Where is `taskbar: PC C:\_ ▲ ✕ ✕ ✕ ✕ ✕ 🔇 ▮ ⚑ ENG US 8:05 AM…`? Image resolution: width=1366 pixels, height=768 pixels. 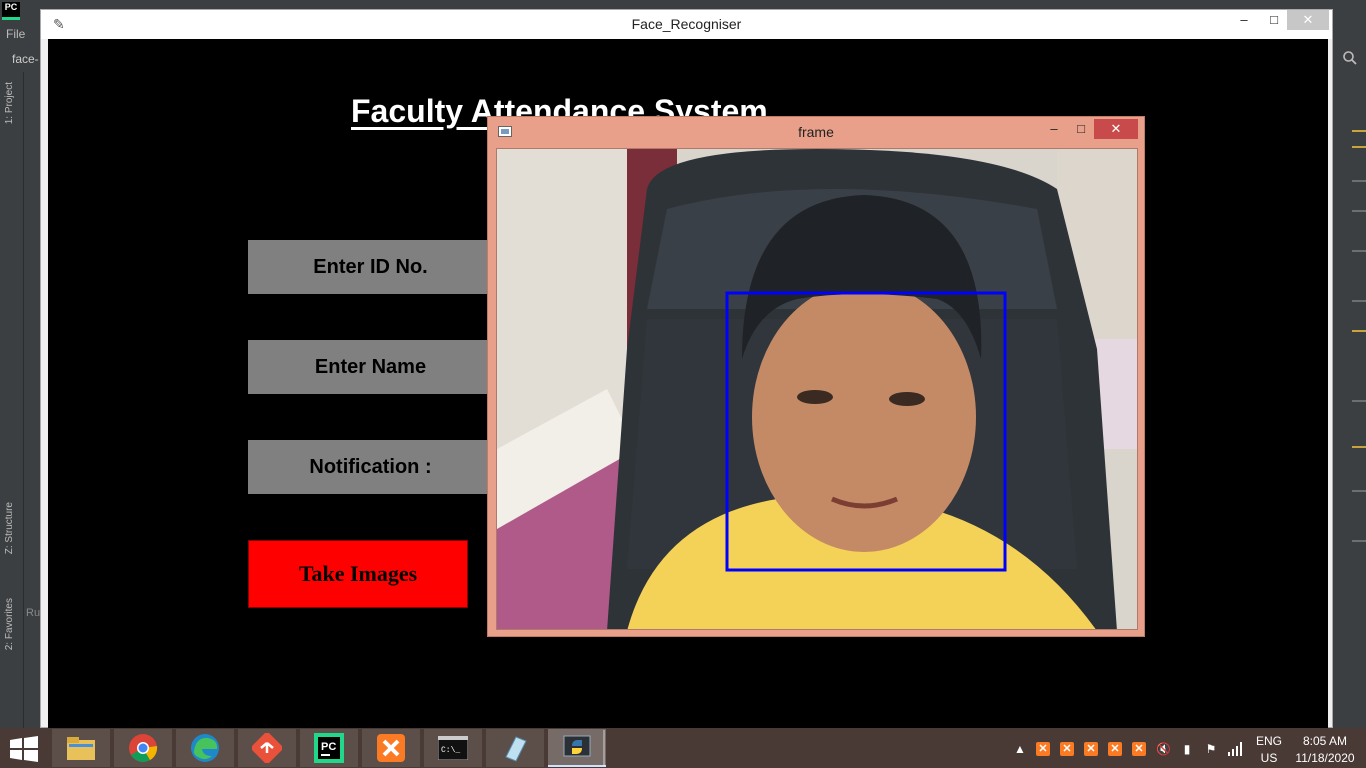
taskbar: PC C:\_ ▲ ✕ ✕ ✕ ✕ ✕ 🔇 ▮ ⚑ ENG US 8:05 AM… is located at coordinates (683, 748).